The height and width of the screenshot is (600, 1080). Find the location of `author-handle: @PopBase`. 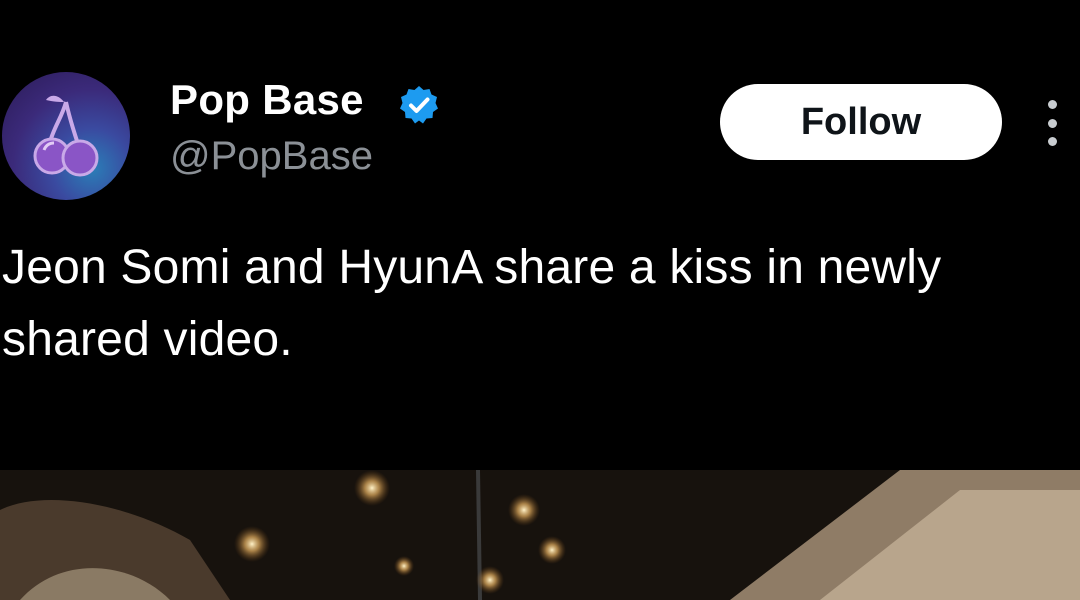

author-handle: @PopBase is located at coordinates (271, 156).